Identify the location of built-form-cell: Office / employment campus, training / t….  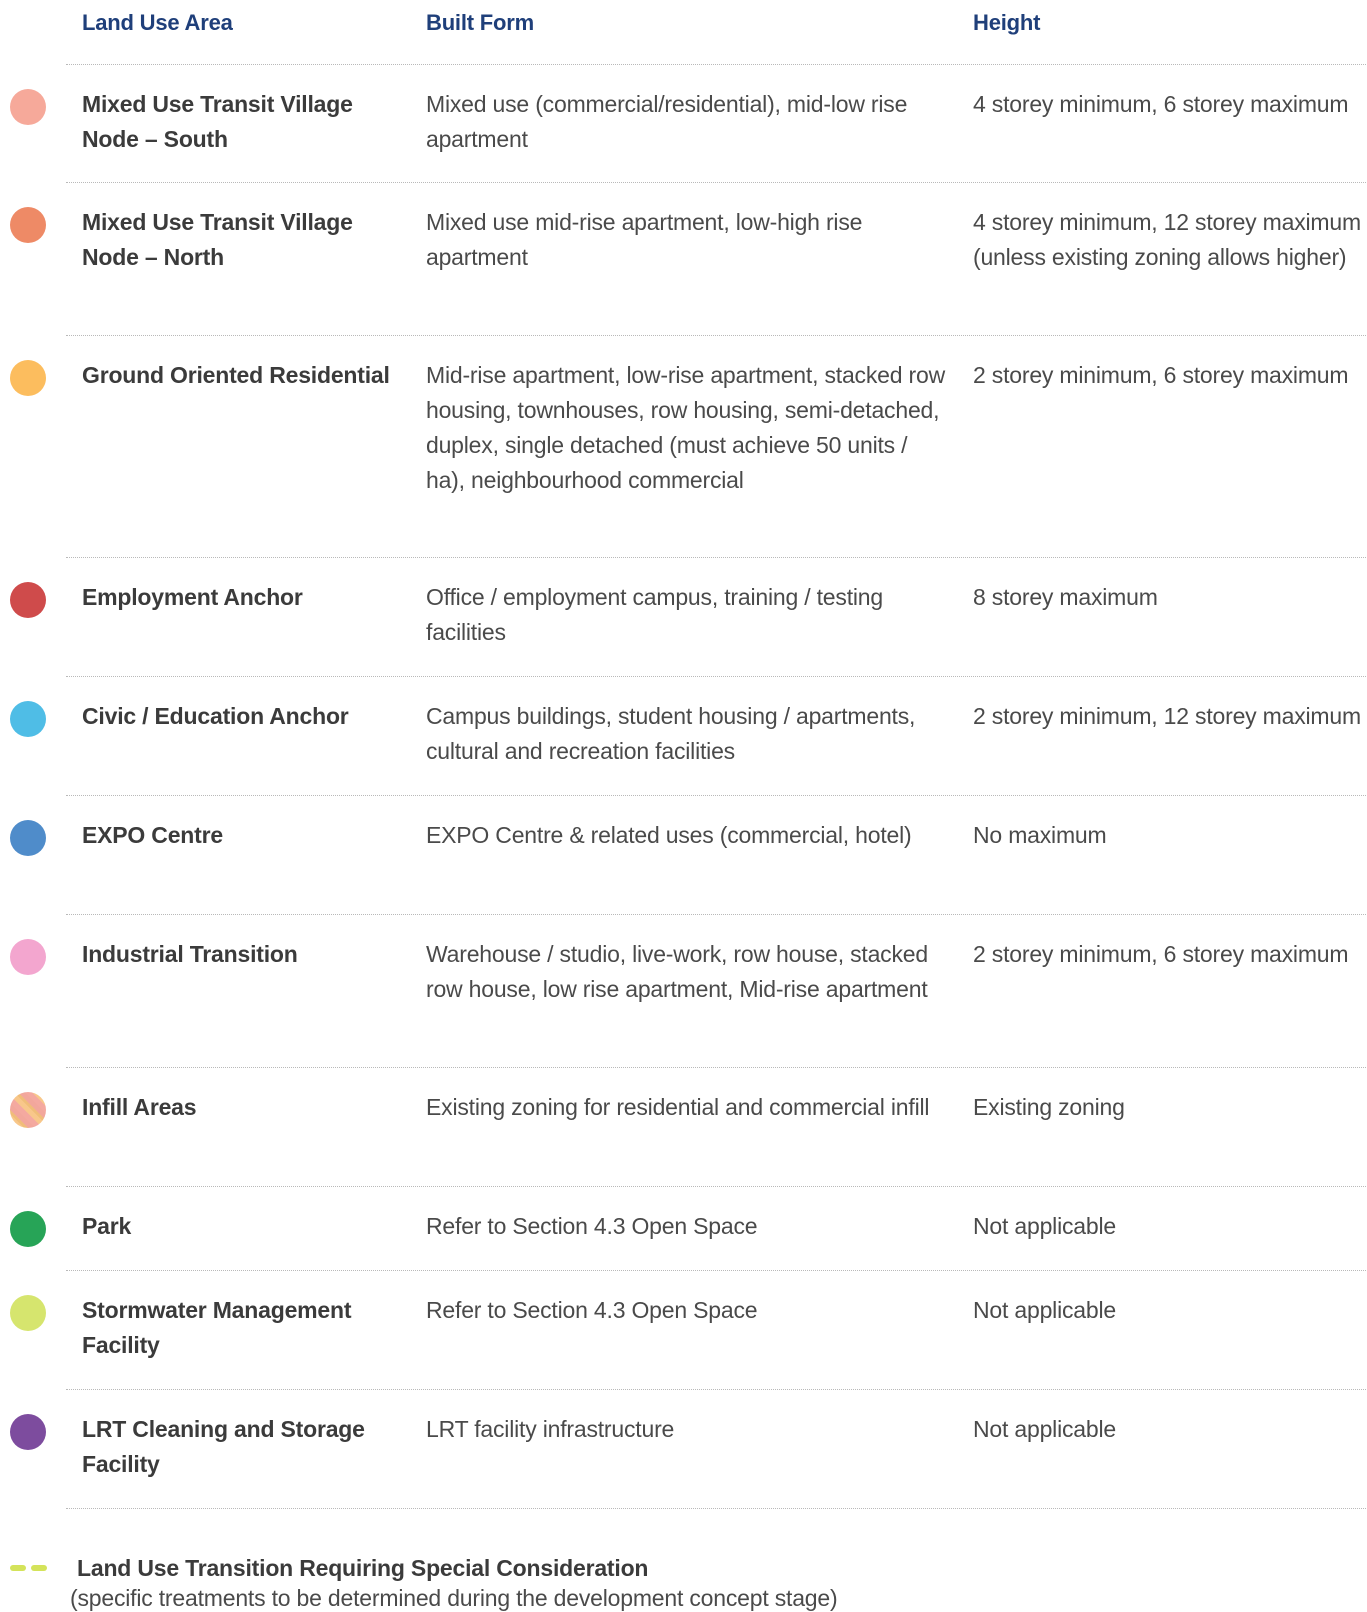
(654, 614).